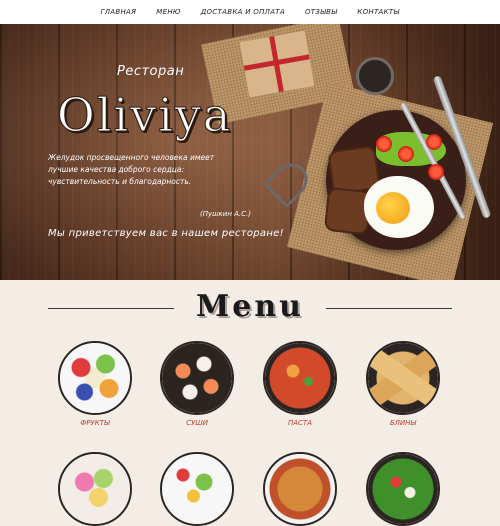 This screenshot has width=500, height=526. Describe the element at coordinates (197, 423) in the screenshot. I see `menu-category-sushi: Суши` at that location.